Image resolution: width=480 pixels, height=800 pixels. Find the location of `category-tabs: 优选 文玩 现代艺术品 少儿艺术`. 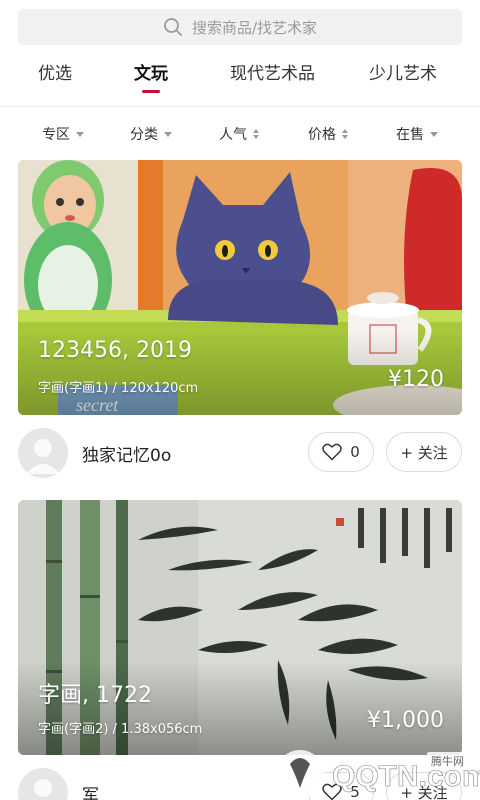

category-tabs: 优选 文玩 现代艺术品 少儿艺术 is located at coordinates (240, 81).